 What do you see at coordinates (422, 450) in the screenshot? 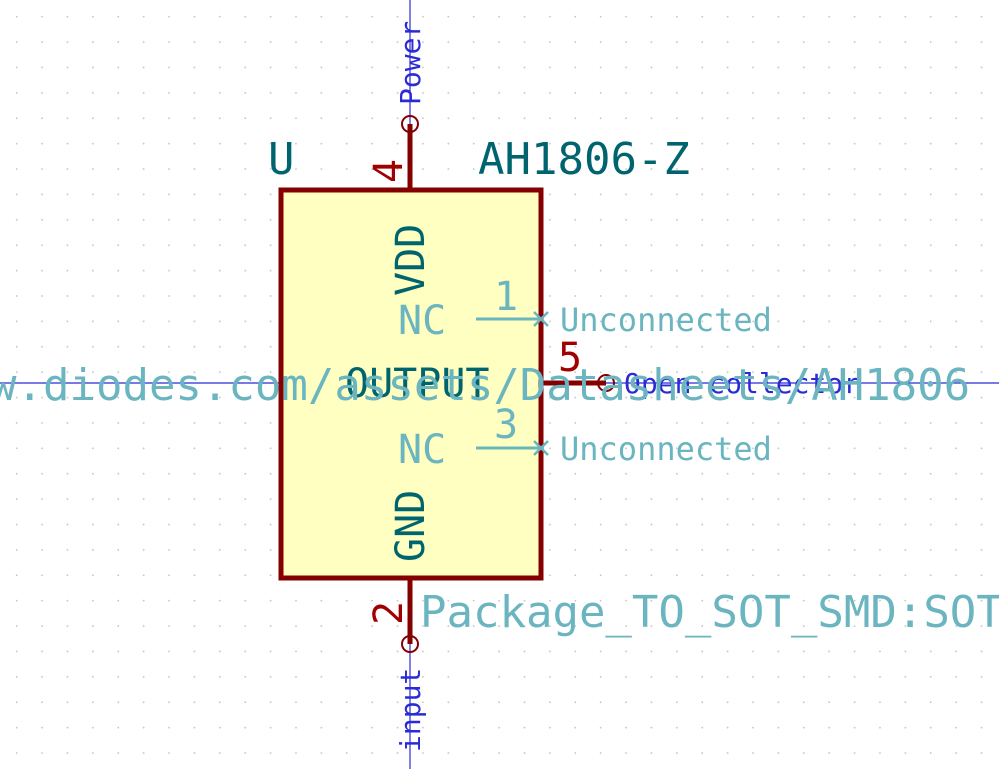
I see `pin-3-name: NC` at bounding box center [422, 450].